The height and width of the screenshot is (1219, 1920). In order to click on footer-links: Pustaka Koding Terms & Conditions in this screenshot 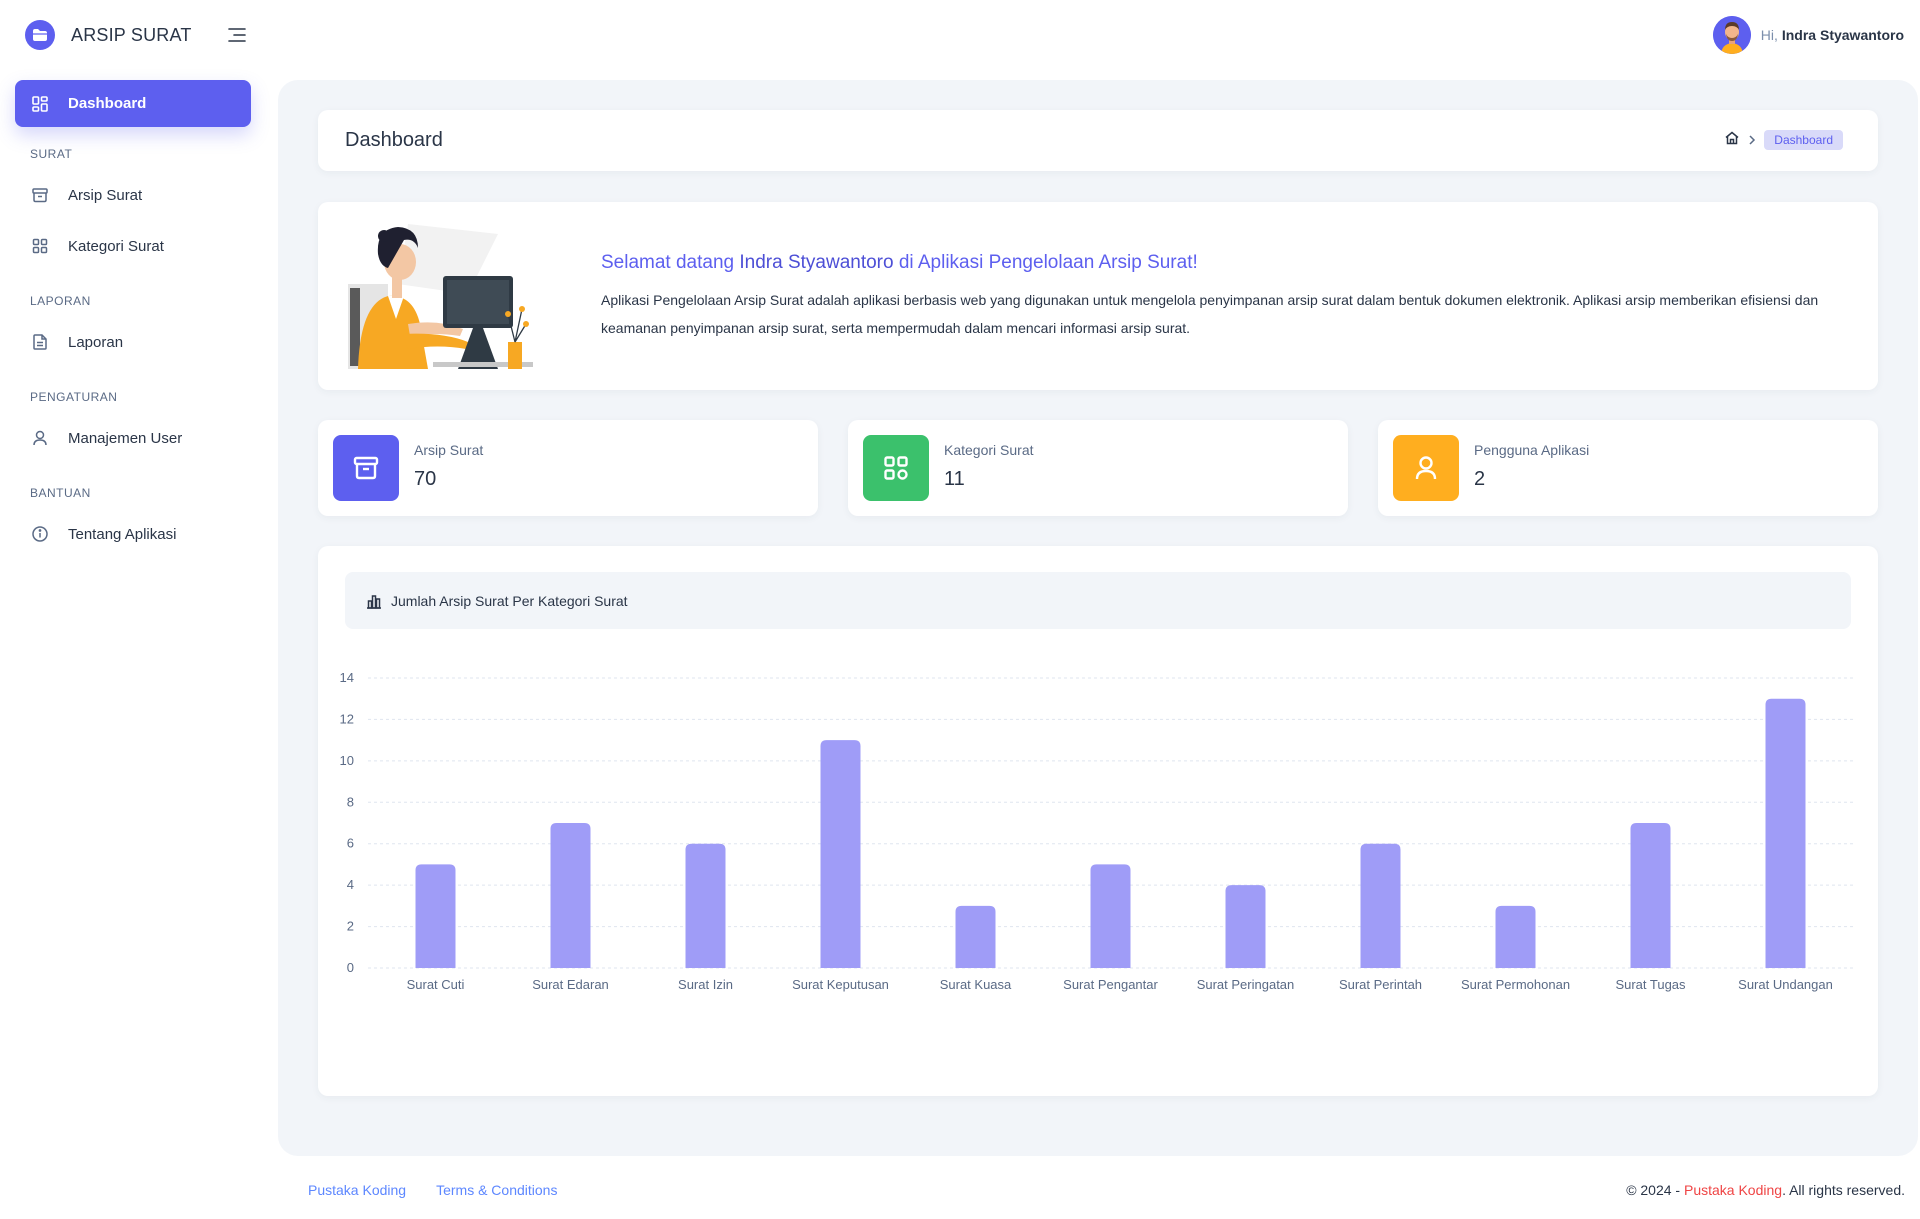, I will do `click(447, 1190)`.